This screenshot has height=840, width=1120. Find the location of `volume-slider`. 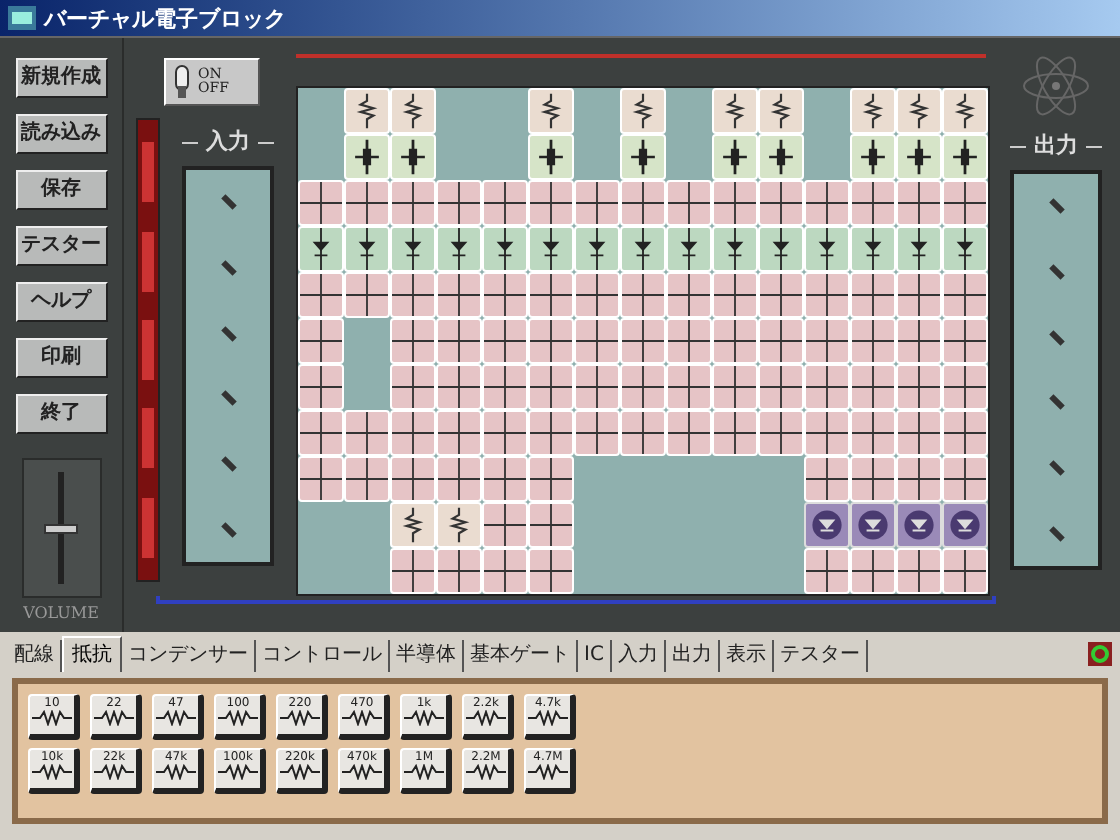

volume-slider is located at coordinates (61, 528).